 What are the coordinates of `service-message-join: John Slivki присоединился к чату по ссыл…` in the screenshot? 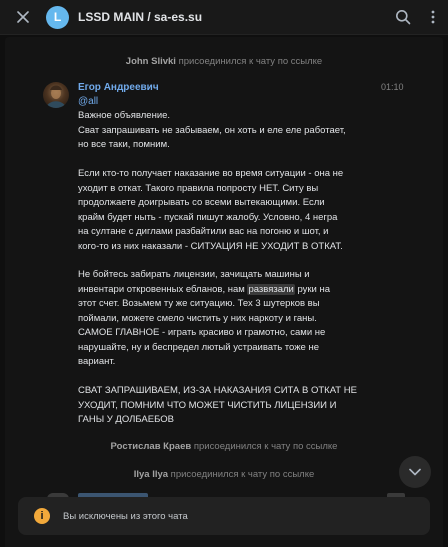 It's located at (224, 61).